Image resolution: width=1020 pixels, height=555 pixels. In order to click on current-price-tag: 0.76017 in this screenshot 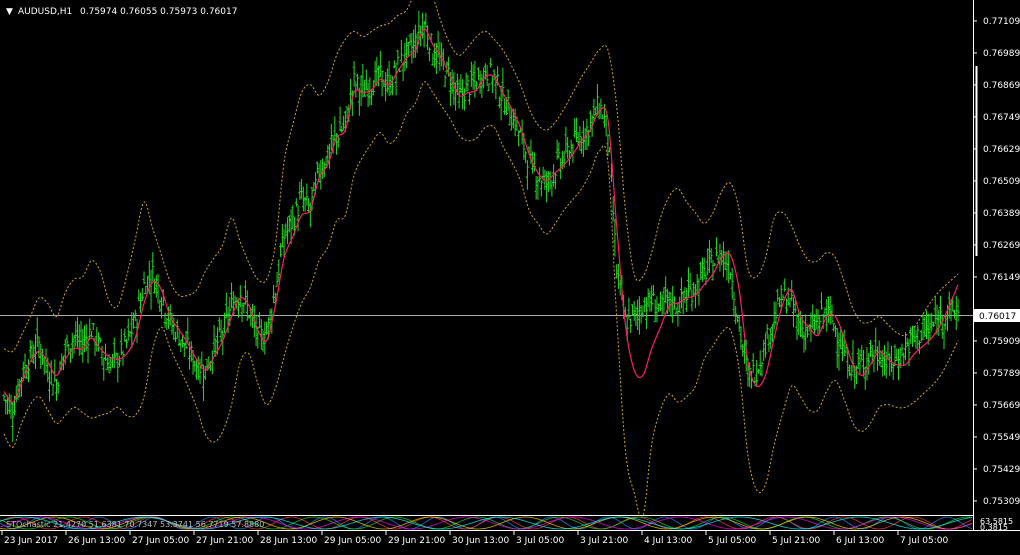, I will do `click(997, 315)`.